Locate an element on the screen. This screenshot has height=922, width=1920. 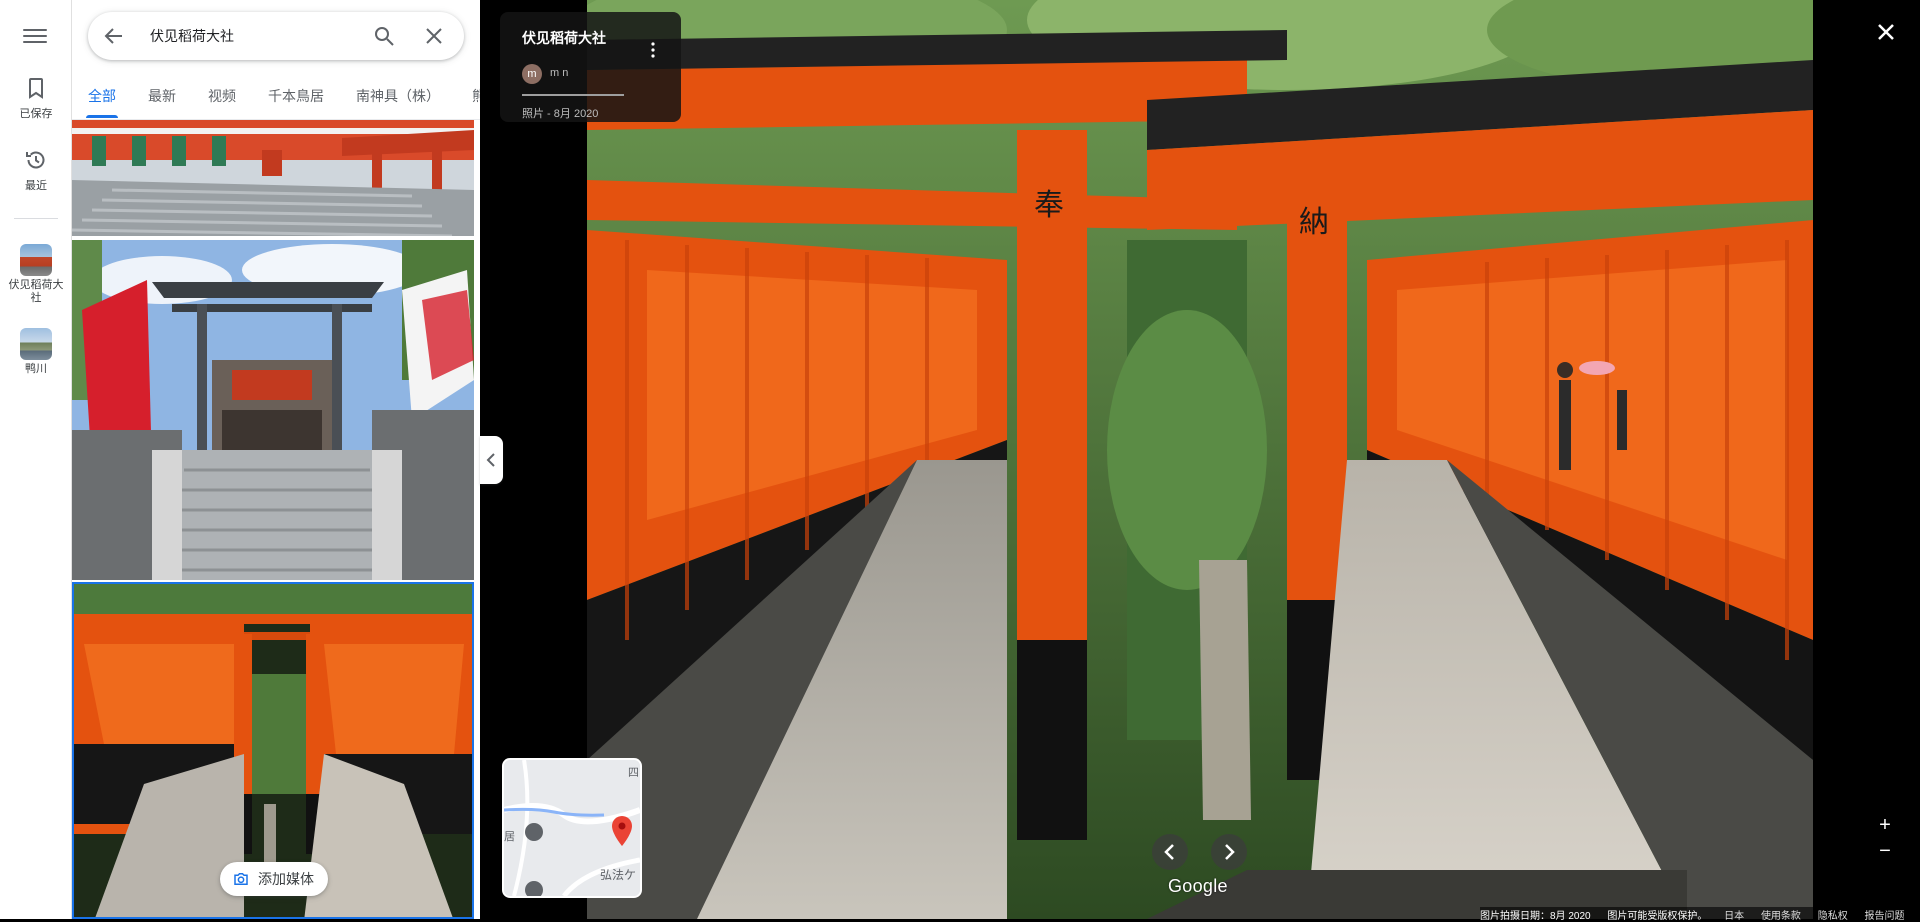
report-link: 报告问题 is located at coordinates (1885, 916).